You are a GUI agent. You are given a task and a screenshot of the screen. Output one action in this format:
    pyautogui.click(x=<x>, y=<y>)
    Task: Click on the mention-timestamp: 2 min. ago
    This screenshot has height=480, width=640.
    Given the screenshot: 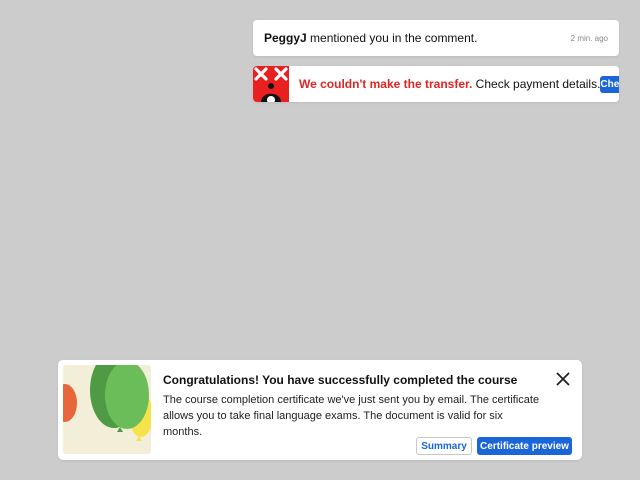 What is the action you would take?
    pyautogui.click(x=589, y=38)
    